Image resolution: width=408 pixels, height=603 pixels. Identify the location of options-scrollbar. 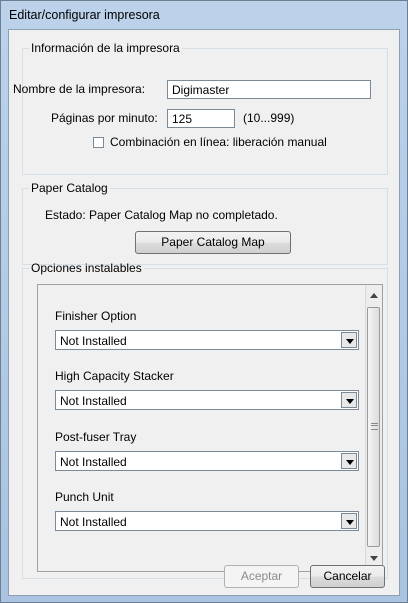
(373, 428).